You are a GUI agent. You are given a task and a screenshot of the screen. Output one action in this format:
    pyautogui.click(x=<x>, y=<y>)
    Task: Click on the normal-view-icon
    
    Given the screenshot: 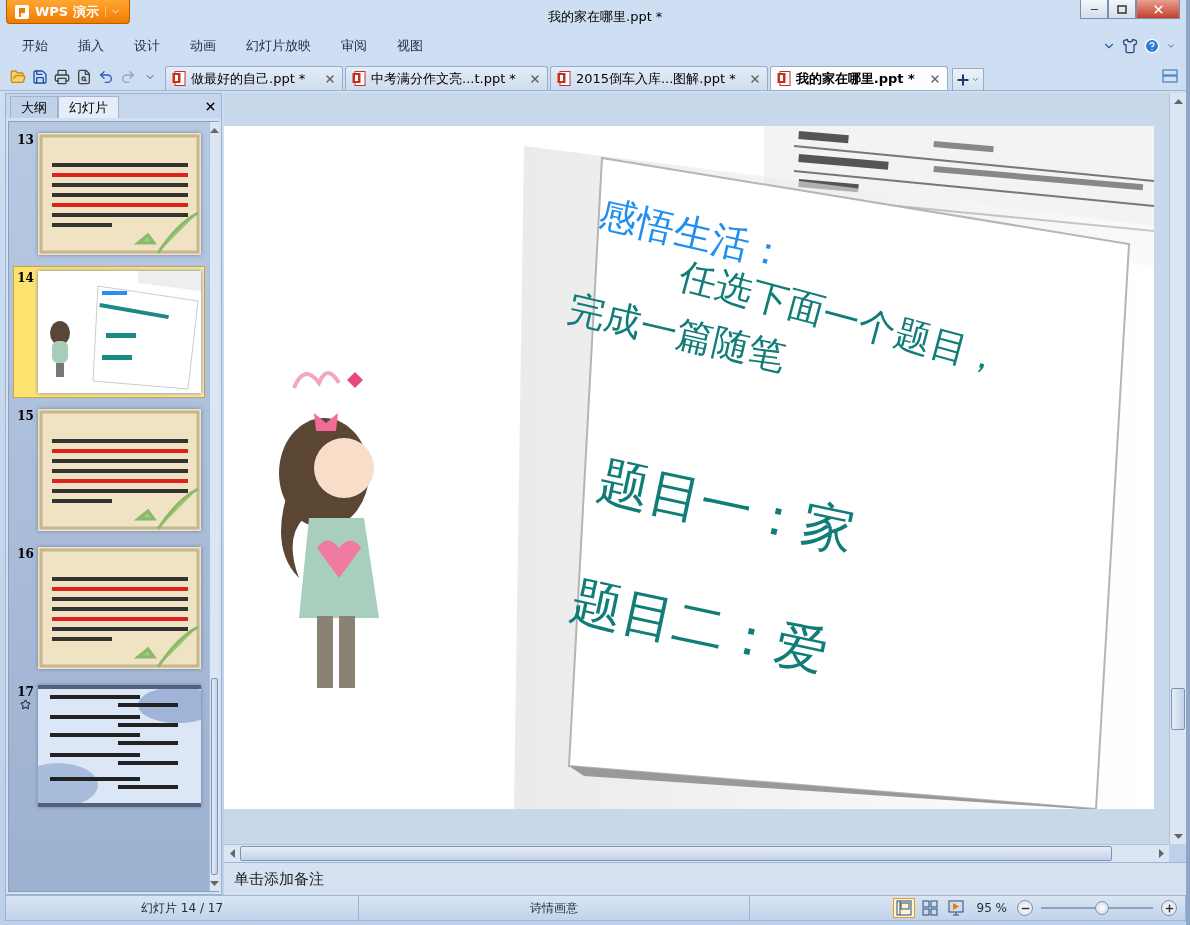 What is the action you would take?
    pyautogui.click(x=903, y=908)
    